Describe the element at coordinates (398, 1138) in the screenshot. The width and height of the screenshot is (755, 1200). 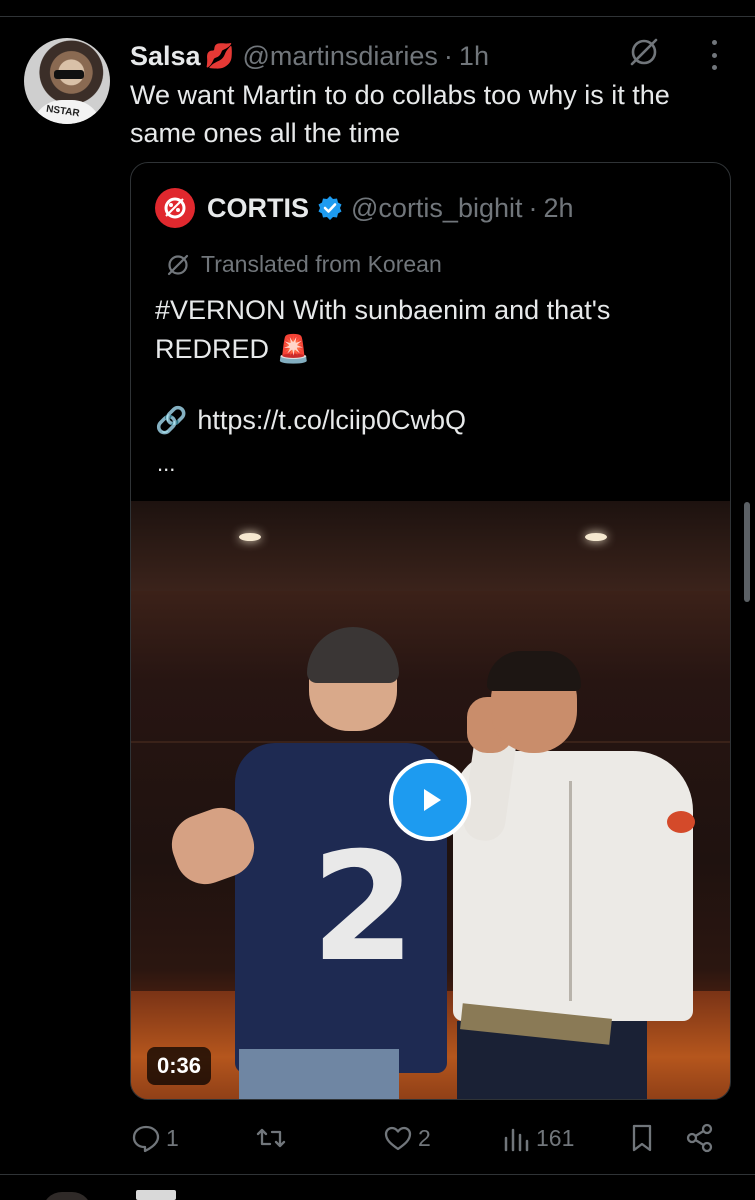
I see `like-icon` at that location.